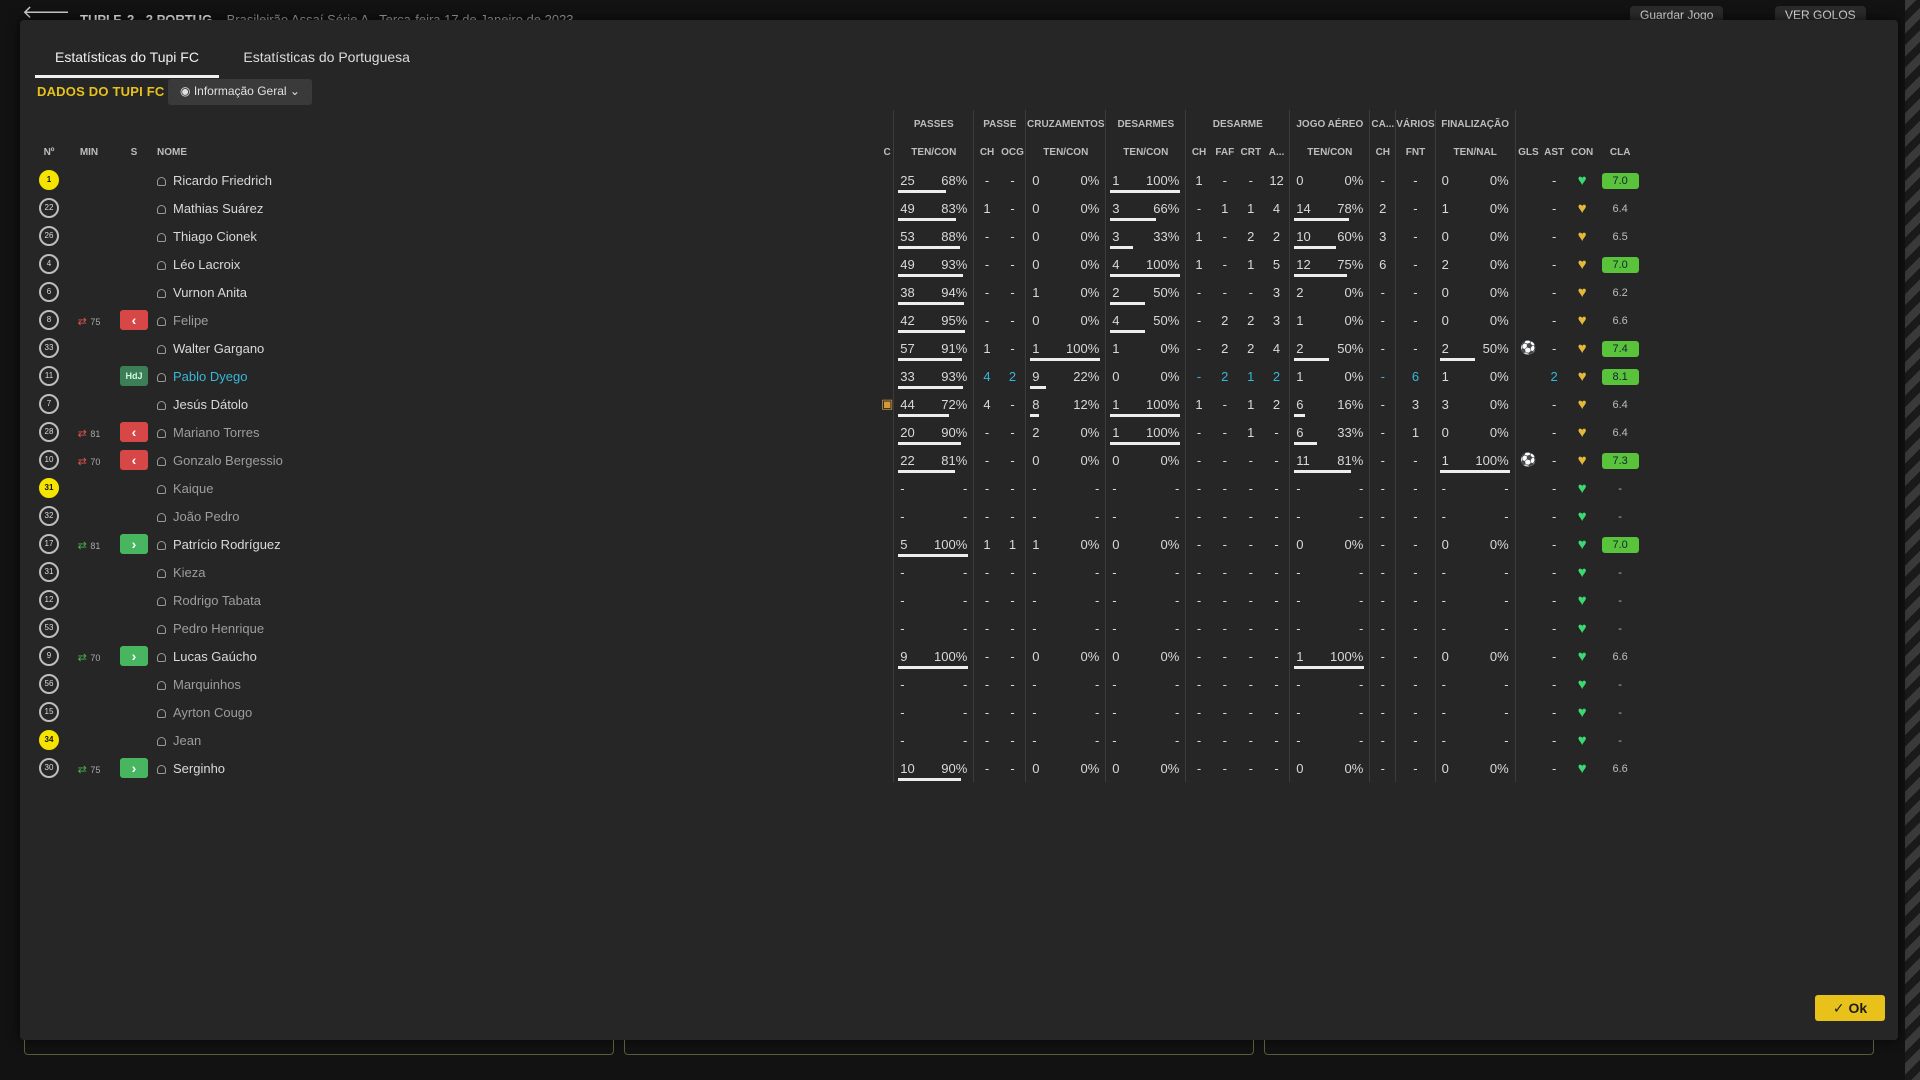 The image size is (1920, 1080). I want to click on player-name-cell: Kaique, so click(516, 488).